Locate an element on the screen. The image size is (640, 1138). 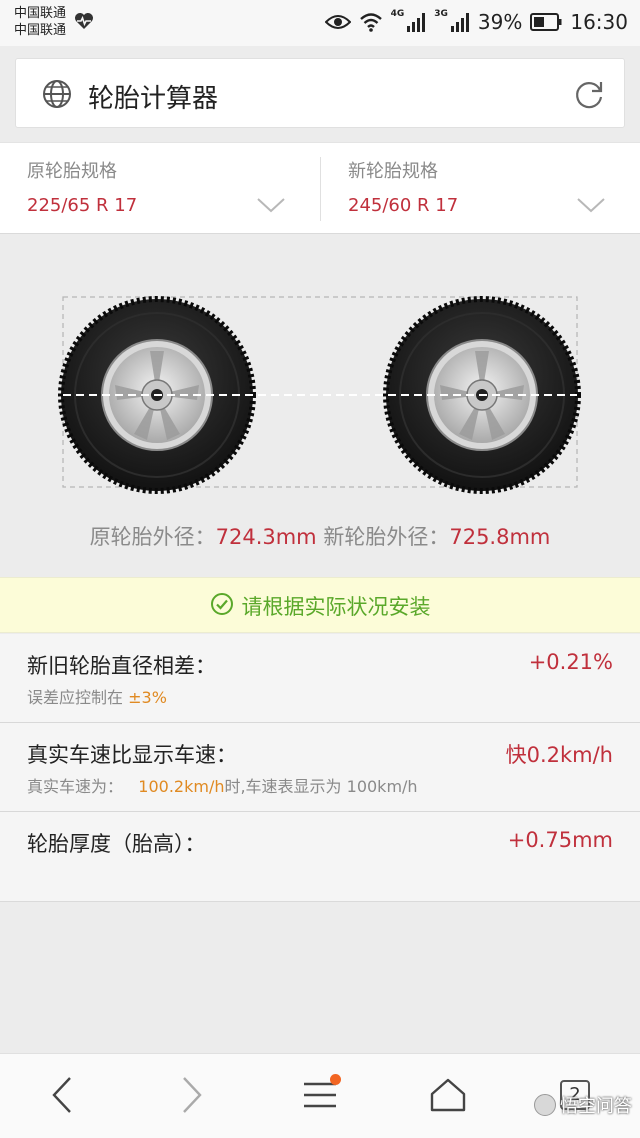
heartbeat-icon is located at coordinates (84, 23).